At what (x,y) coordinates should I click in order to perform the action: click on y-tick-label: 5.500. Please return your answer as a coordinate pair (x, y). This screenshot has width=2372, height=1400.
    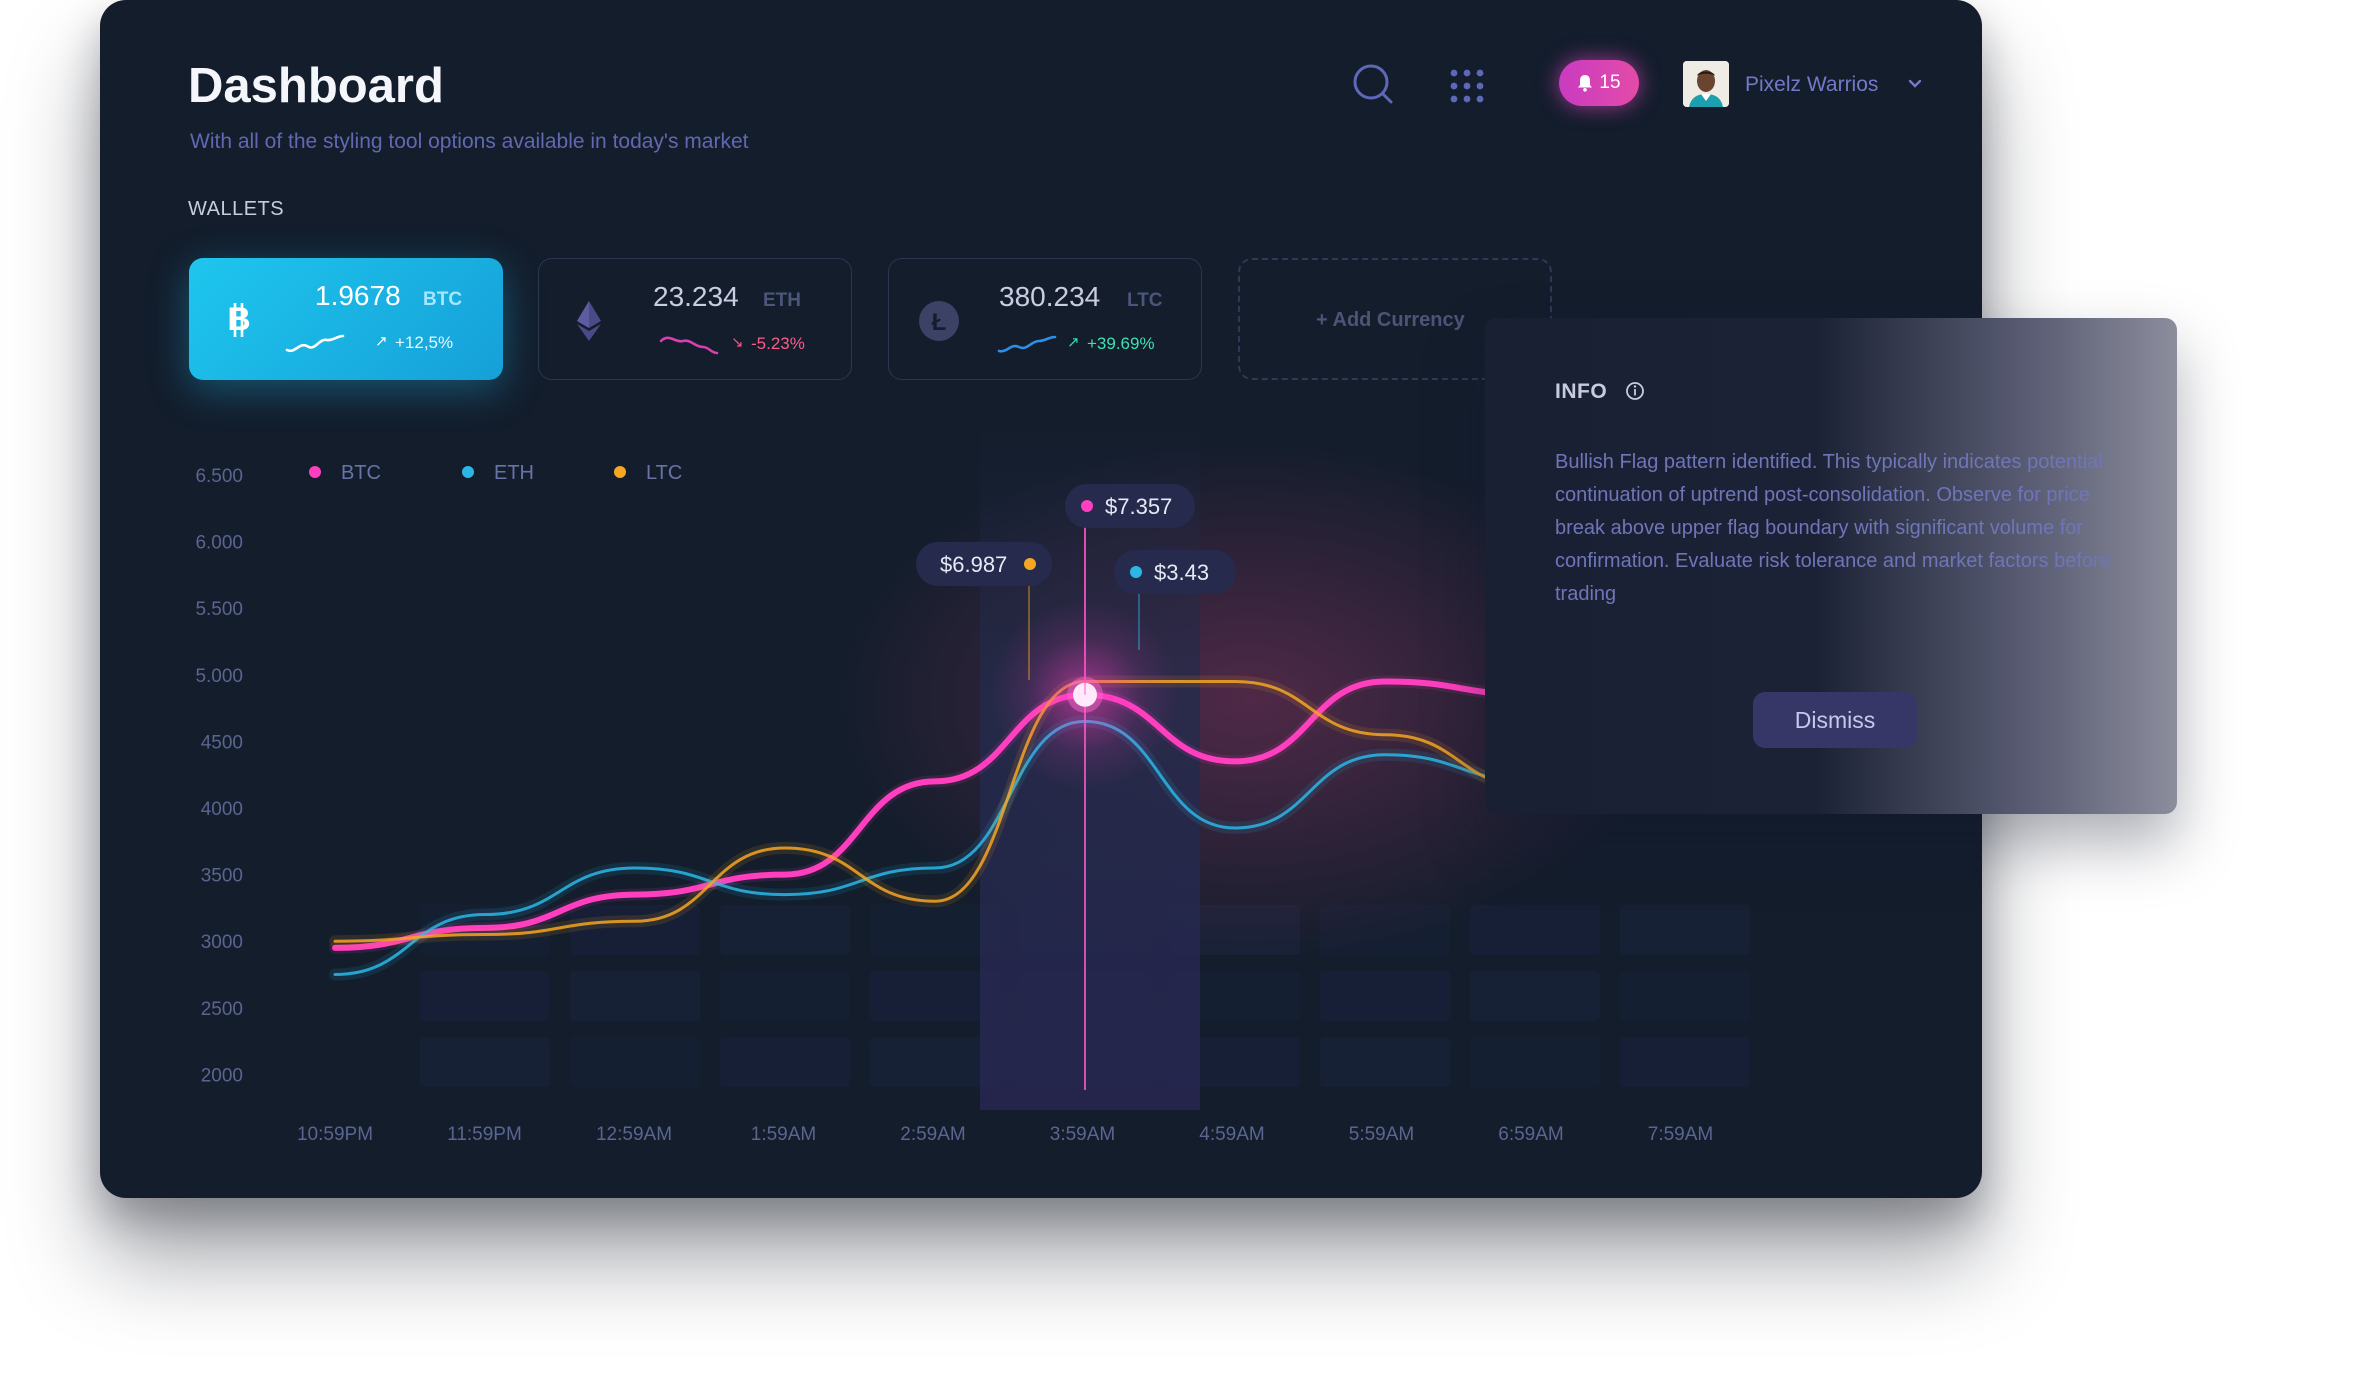
    Looking at the image, I should click on (219, 609).